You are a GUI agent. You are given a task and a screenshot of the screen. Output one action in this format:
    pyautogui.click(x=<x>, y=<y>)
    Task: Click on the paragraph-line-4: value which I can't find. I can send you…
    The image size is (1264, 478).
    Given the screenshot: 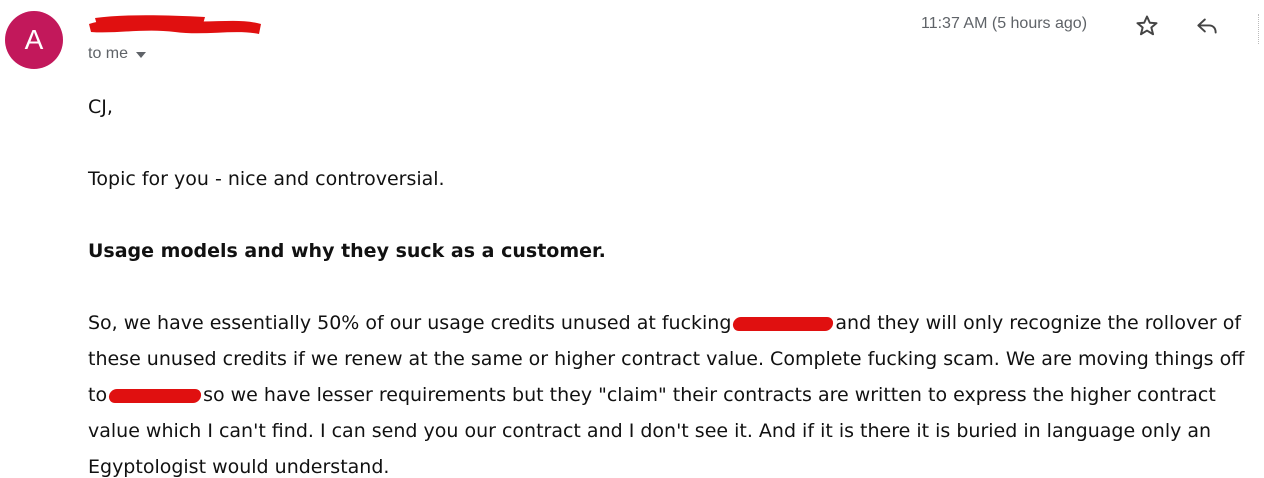 What is the action you would take?
    pyautogui.click(x=650, y=431)
    